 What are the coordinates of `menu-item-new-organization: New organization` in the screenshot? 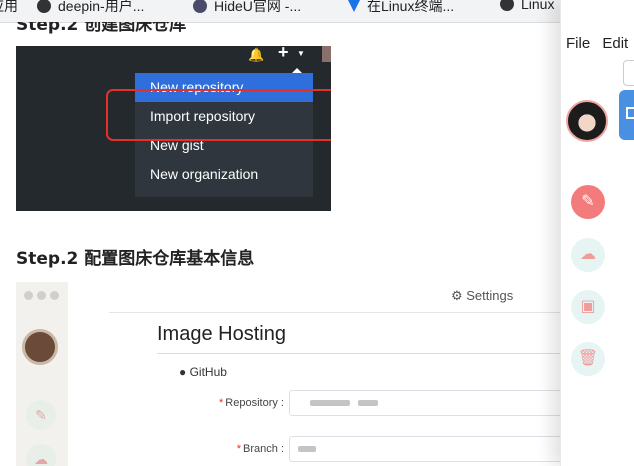 It's located at (224, 174).